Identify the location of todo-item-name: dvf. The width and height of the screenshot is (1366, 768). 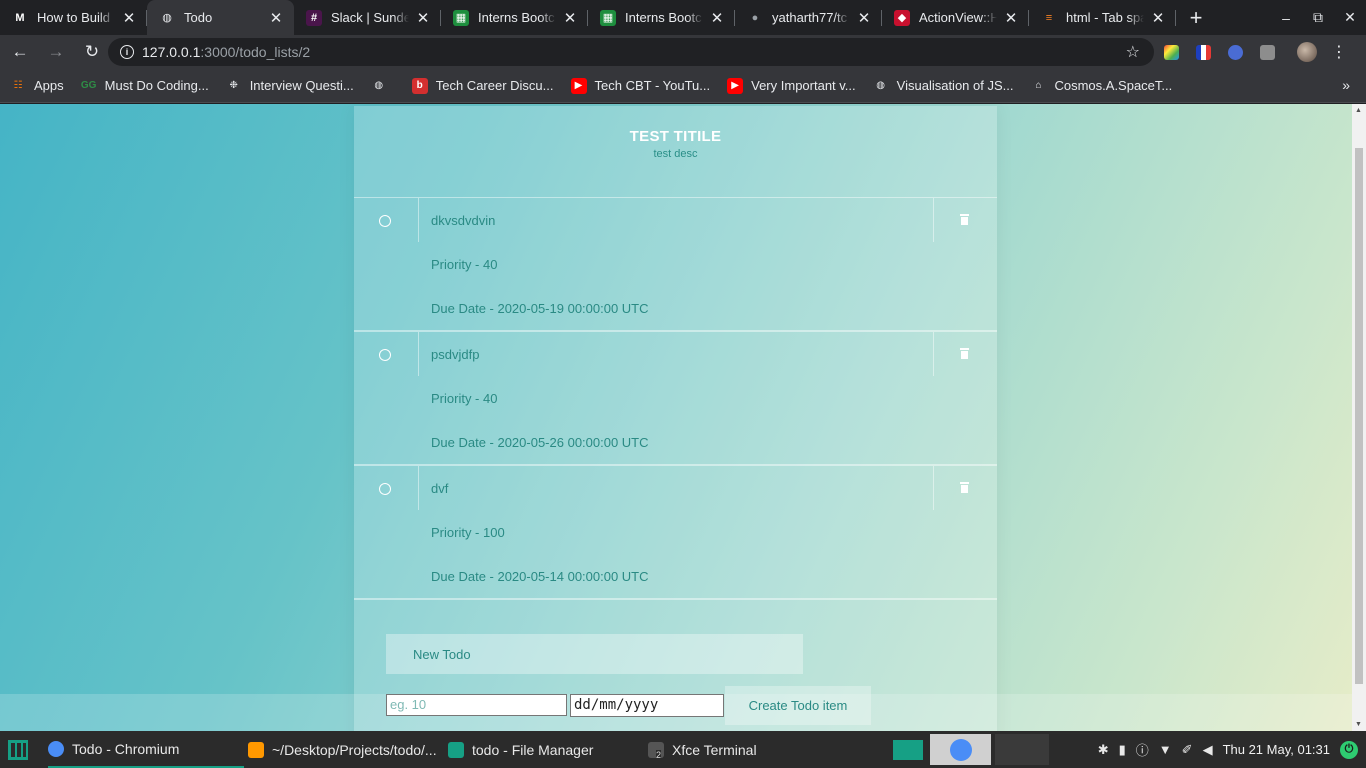
(440, 488).